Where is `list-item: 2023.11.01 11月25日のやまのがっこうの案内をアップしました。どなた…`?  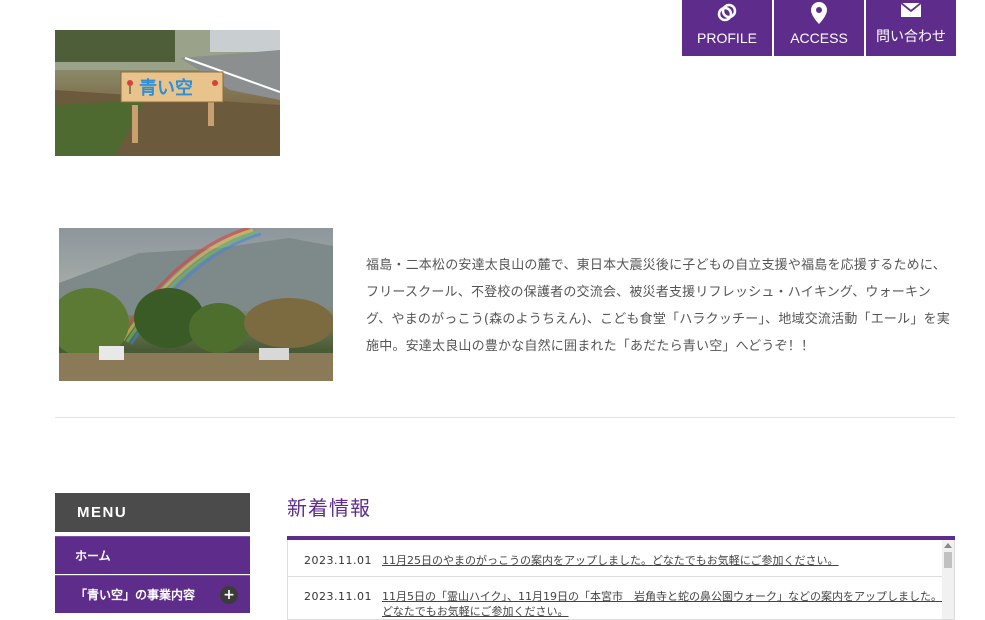 list-item: 2023.11.01 11月25日のやまのがっこうの案内をアップしました。どなた… is located at coordinates (615, 560).